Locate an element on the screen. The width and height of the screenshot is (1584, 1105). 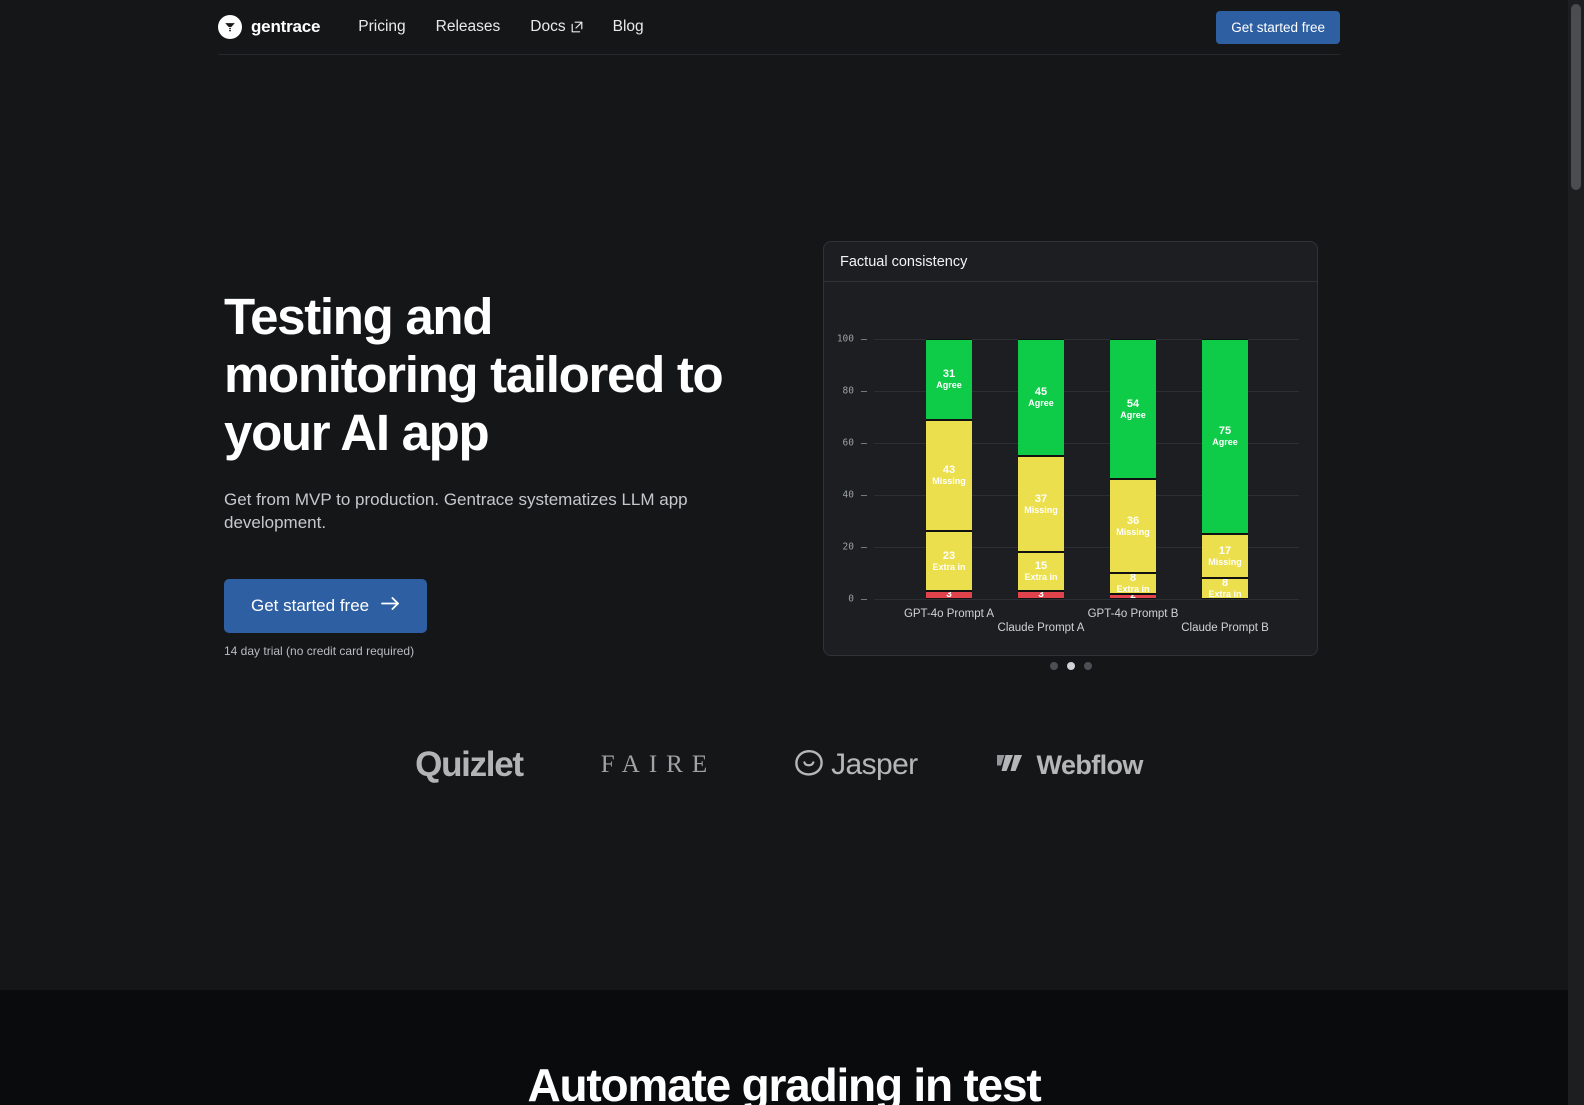
jasper-smile-icon is located at coordinates (809, 765).